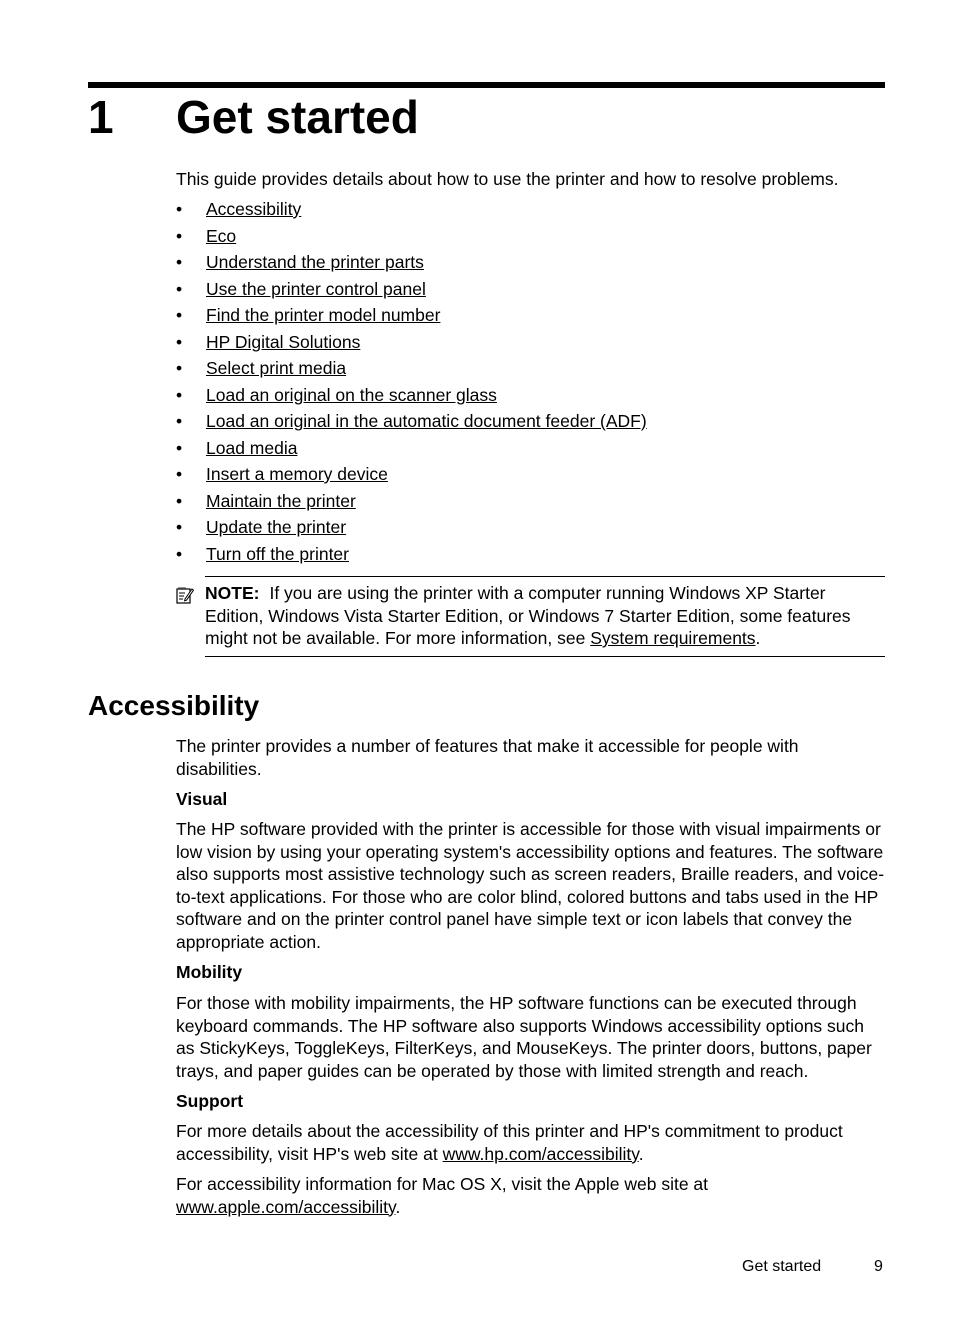 The width and height of the screenshot is (954, 1321). What do you see at coordinates (277, 554) in the screenshot?
I see `toc-link-turn-off: Turn off the printer` at bounding box center [277, 554].